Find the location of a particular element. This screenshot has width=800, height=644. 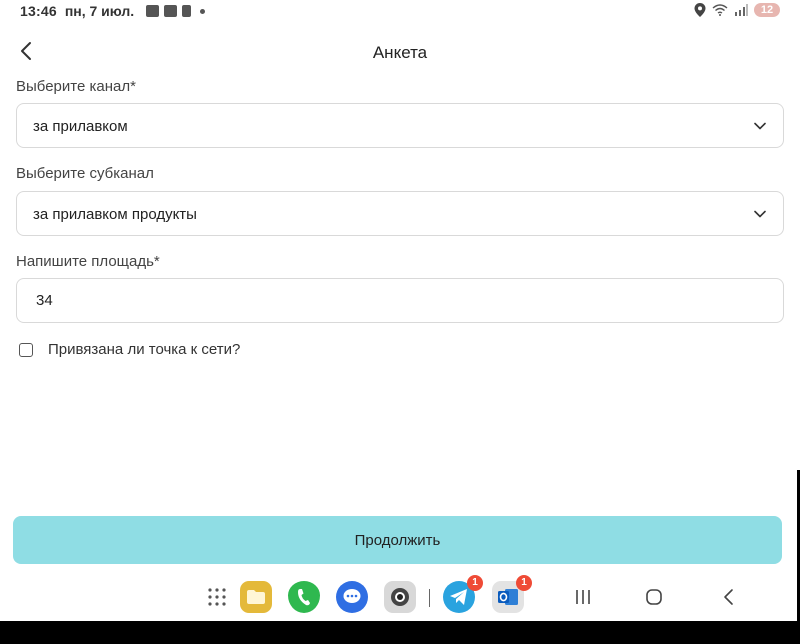

status-bar: 13:46 пн, 7 июл. 12 is located at coordinates (400, 12).